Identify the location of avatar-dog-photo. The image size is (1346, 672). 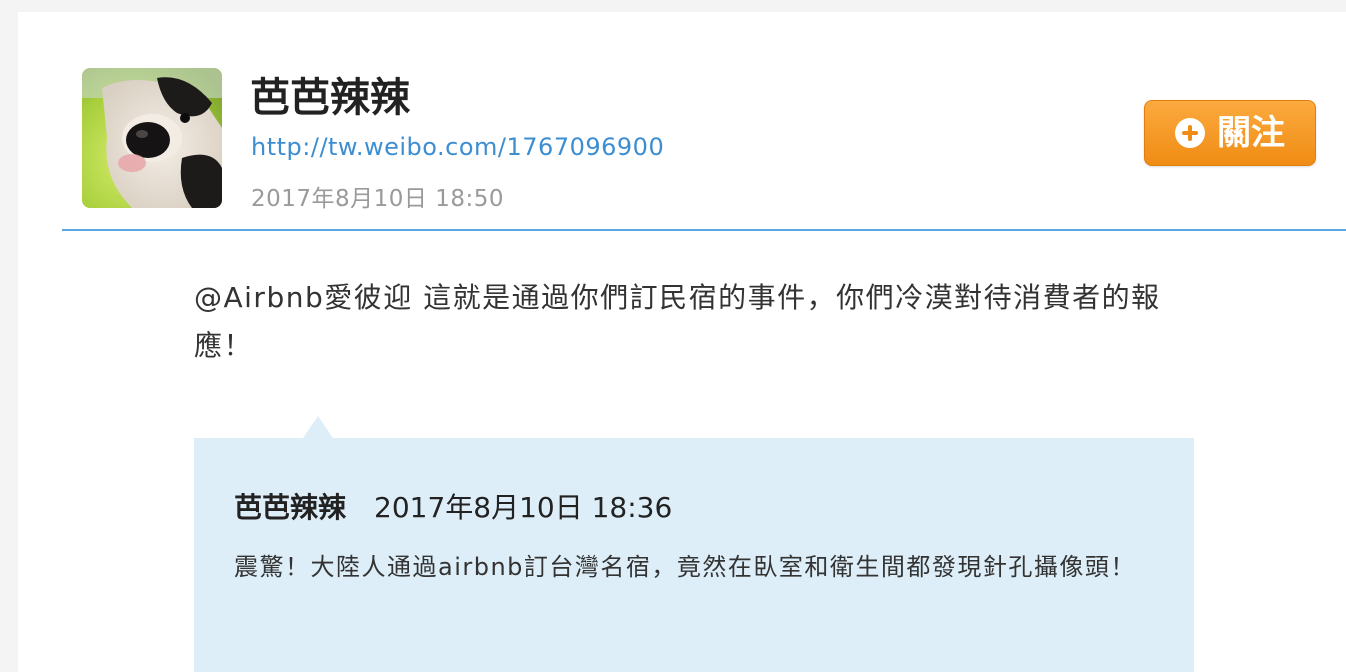
(152, 138).